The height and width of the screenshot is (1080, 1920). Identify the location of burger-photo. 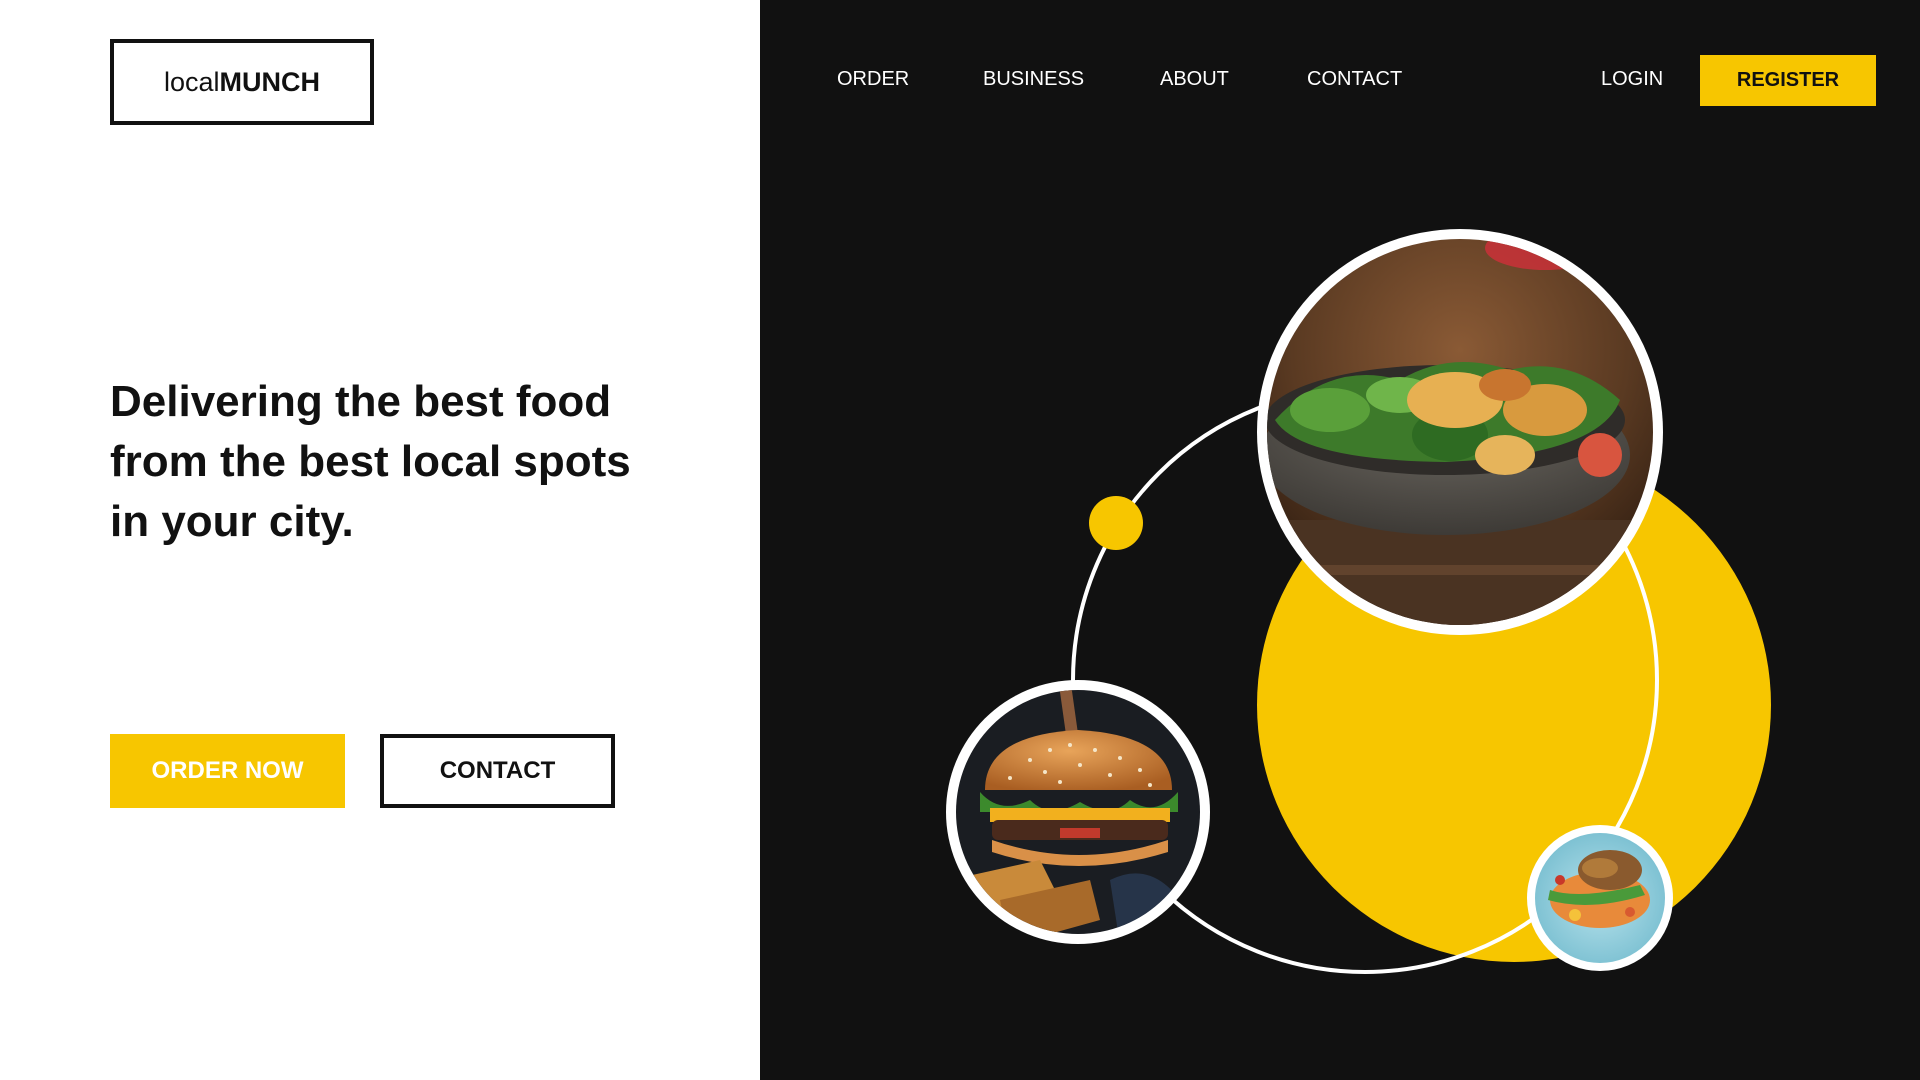
(1078, 812).